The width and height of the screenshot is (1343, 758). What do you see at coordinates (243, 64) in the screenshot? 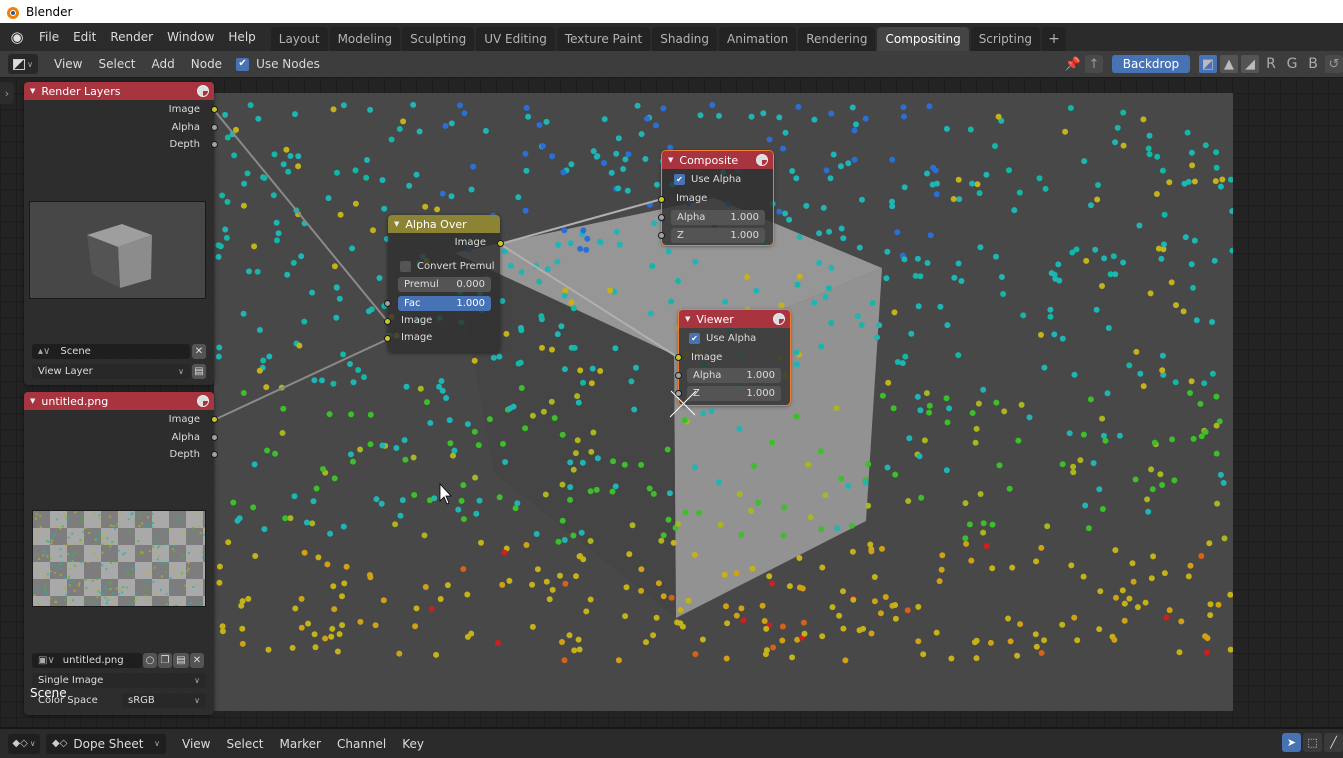
I see `use-nodes-checkbox: ✔` at bounding box center [243, 64].